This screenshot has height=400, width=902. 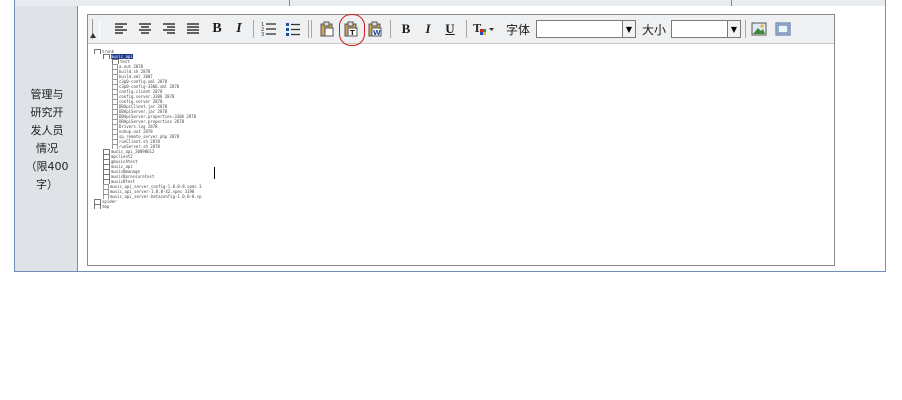 I want to click on source-view-icon, so click(x=783, y=29).